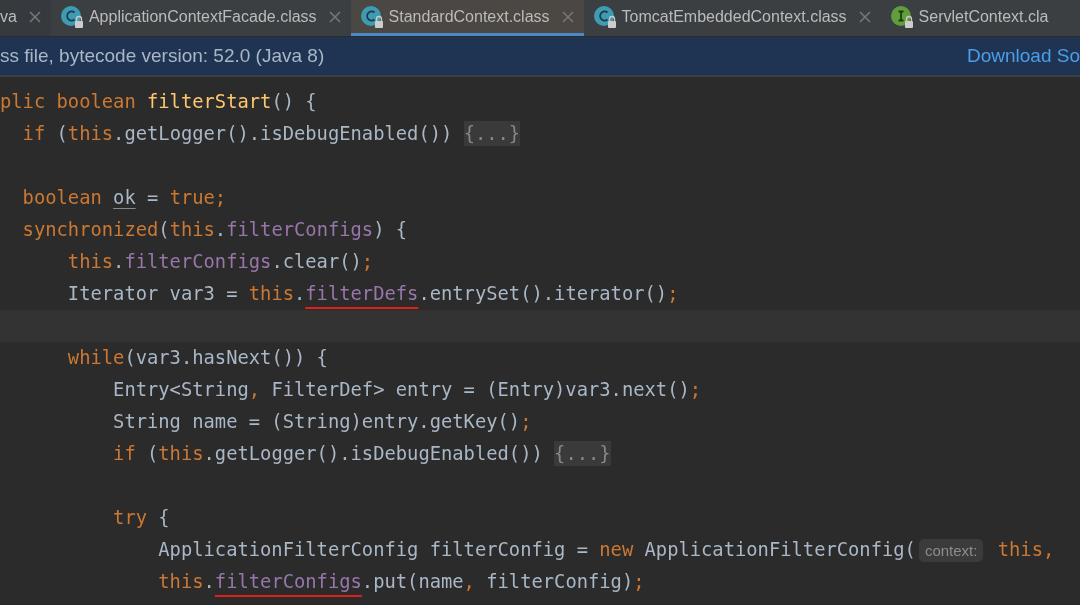 The height and width of the screenshot is (605, 1080). Describe the element at coordinates (969, 18) in the screenshot. I see `editor-tab: ServletContext.cla` at that location.